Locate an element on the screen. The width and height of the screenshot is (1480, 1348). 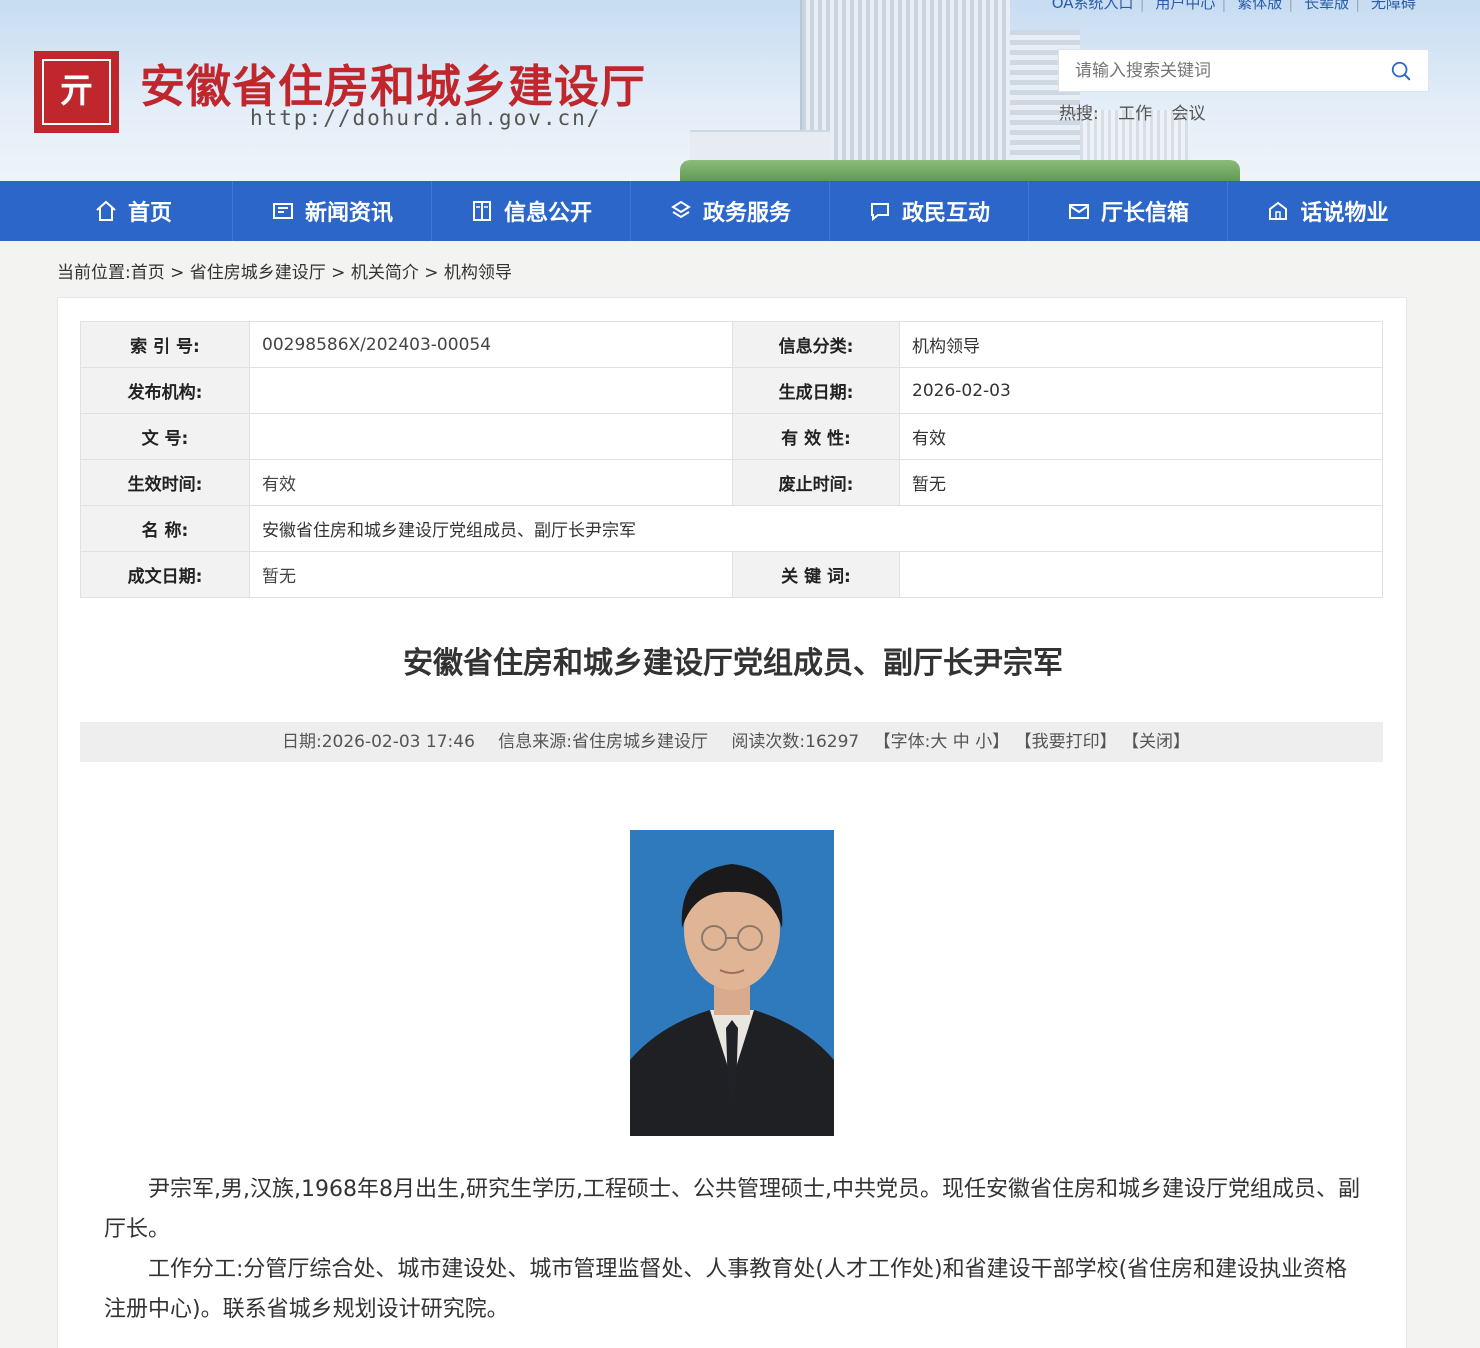
home-icon is located at coordinates (106, 210).